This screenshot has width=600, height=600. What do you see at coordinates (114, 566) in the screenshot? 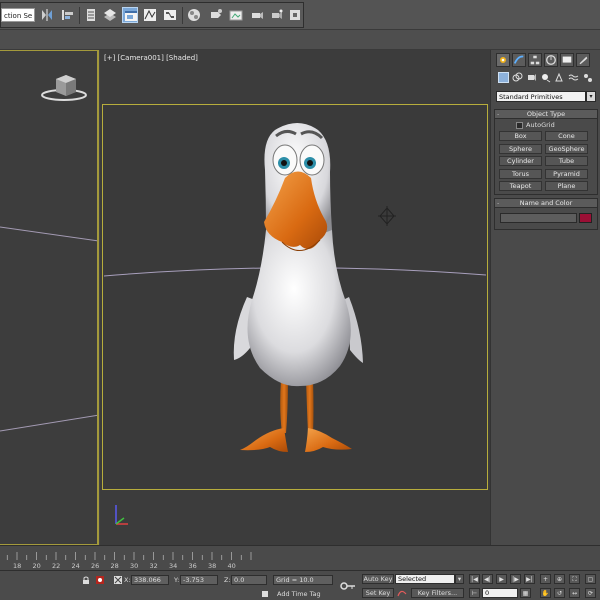
I see `timeline-tick-label: 28` at bounding box center [114, 566].